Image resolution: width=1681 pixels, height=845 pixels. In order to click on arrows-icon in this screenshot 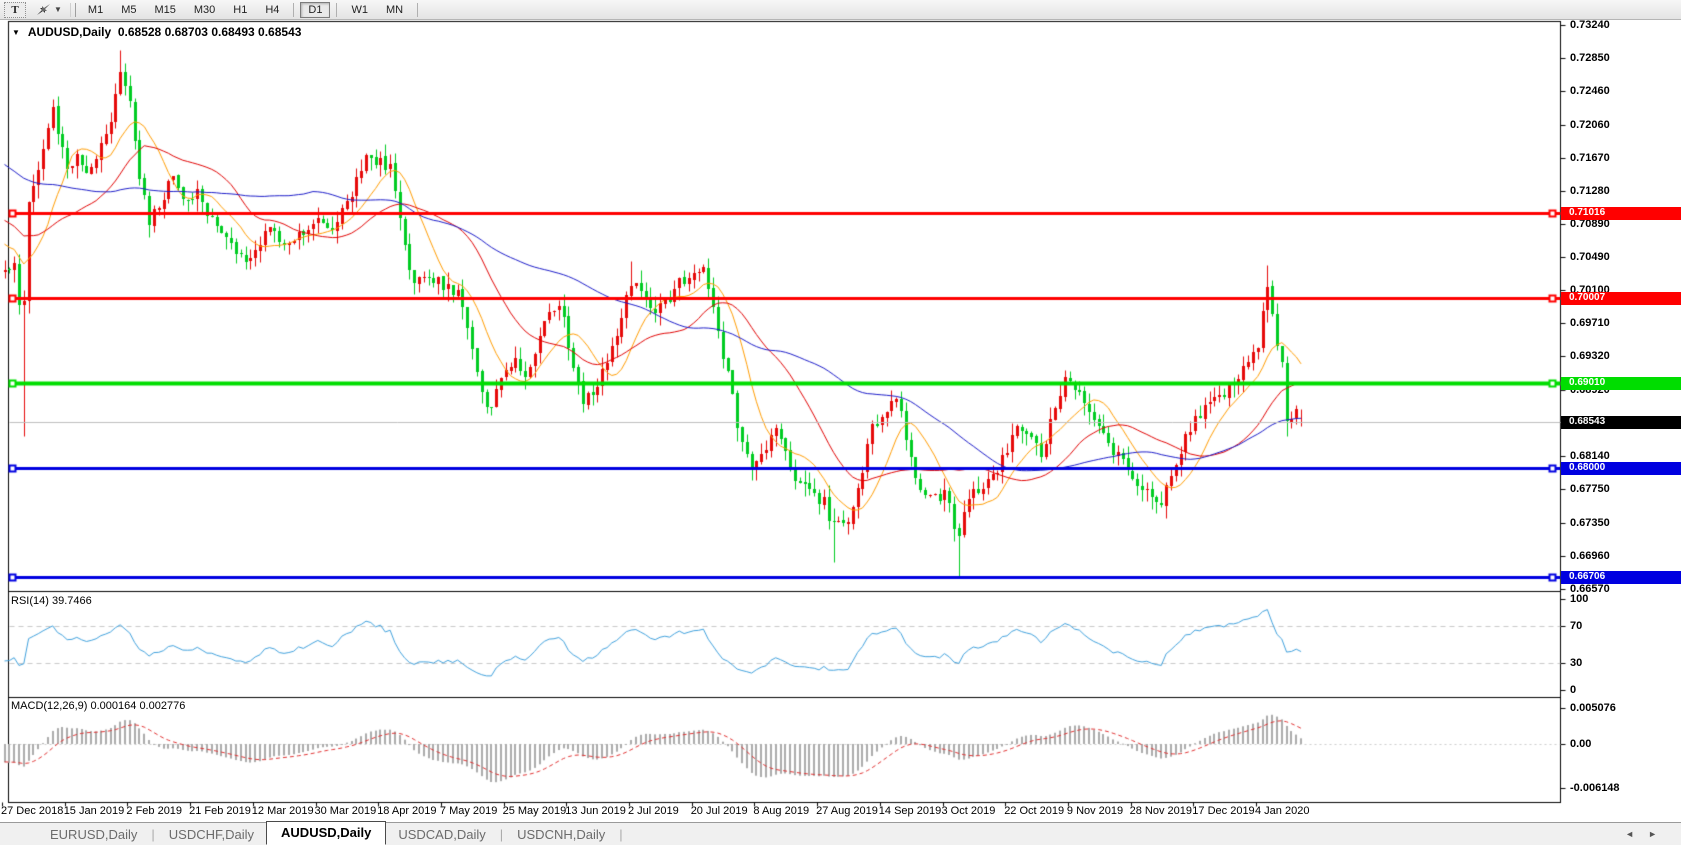, I will do `click(43, 9)`.